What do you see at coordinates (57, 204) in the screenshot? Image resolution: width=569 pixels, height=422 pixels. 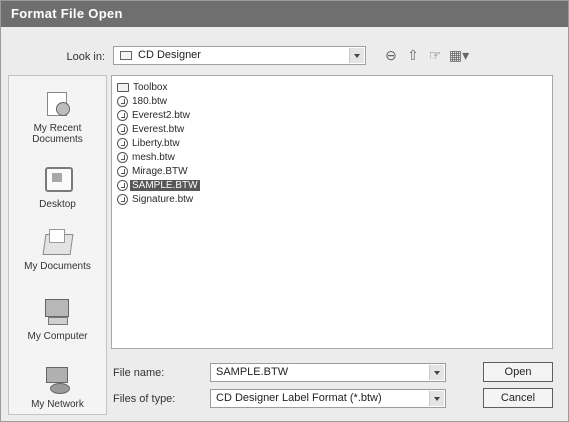 I see `place-label: Desktop` at bounding box center [57, 204].